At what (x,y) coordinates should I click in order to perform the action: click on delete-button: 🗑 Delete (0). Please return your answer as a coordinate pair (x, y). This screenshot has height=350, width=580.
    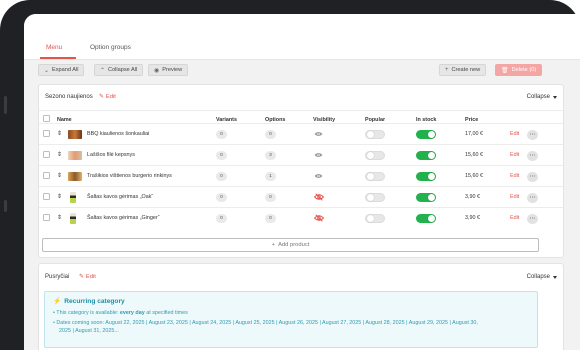
    Looking at the image, I should click on (519, 70).